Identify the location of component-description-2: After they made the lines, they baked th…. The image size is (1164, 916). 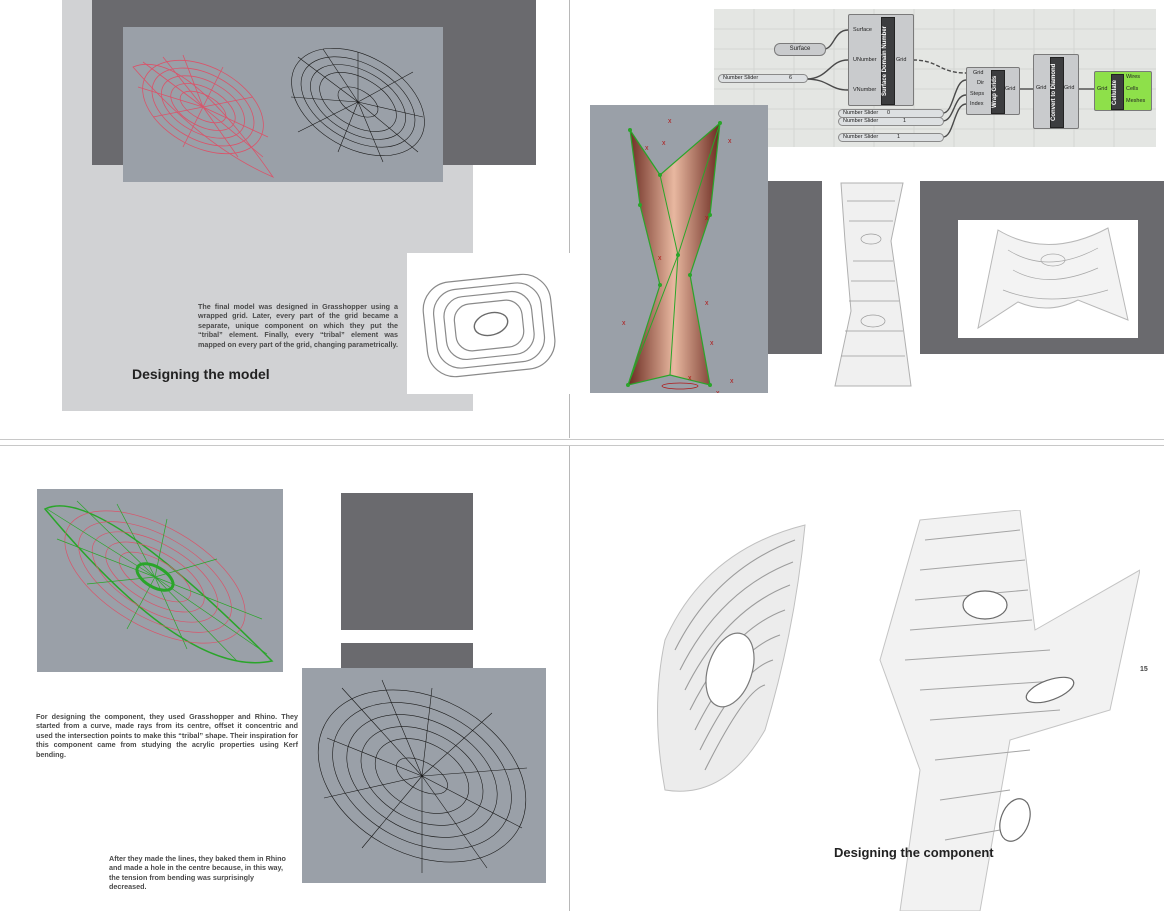
(197, 873).